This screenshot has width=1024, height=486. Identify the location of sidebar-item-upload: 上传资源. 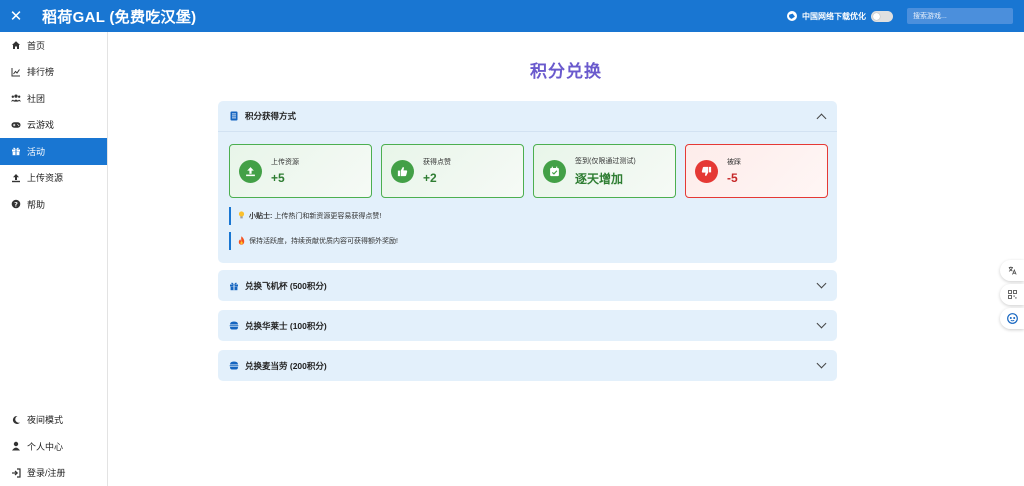
(53, 178).